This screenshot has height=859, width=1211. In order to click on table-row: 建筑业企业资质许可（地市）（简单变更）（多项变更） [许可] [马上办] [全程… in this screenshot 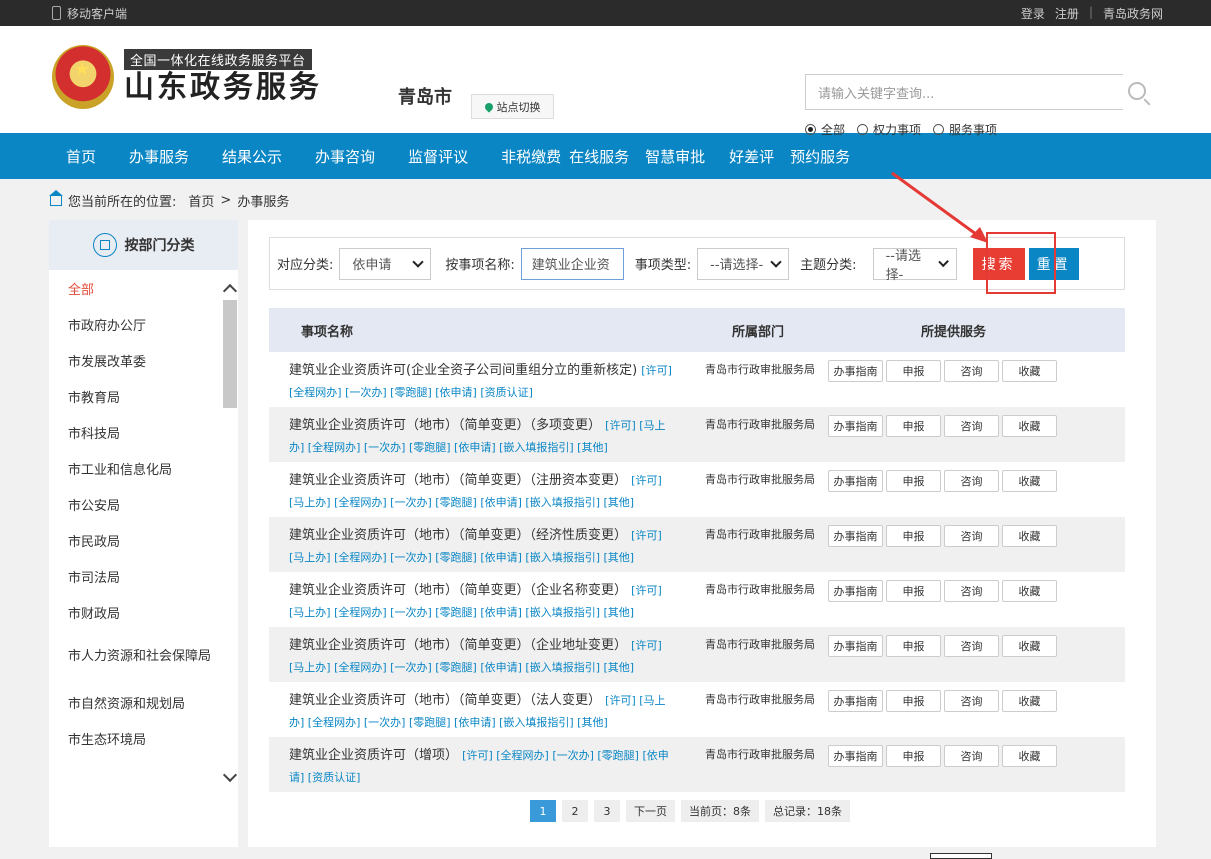, I will do `click(697, 434)`.